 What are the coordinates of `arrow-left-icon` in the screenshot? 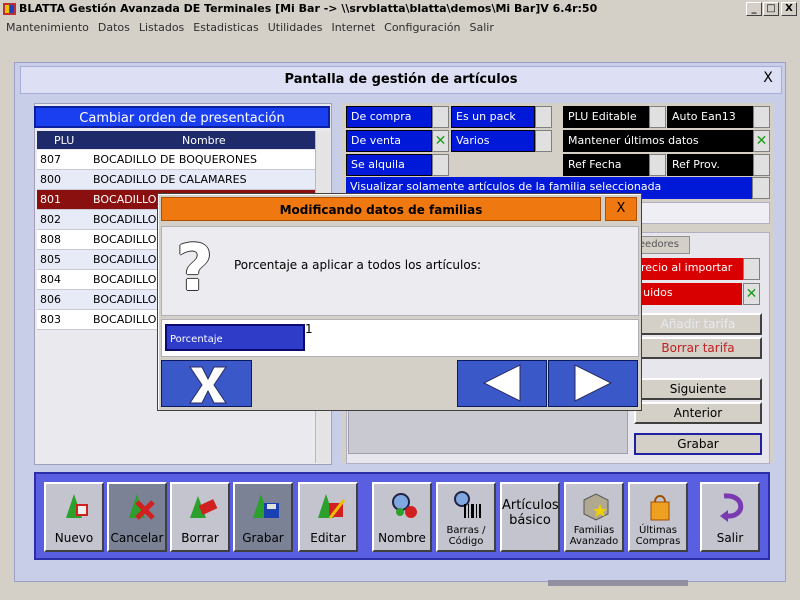 It's located at (501, 383).